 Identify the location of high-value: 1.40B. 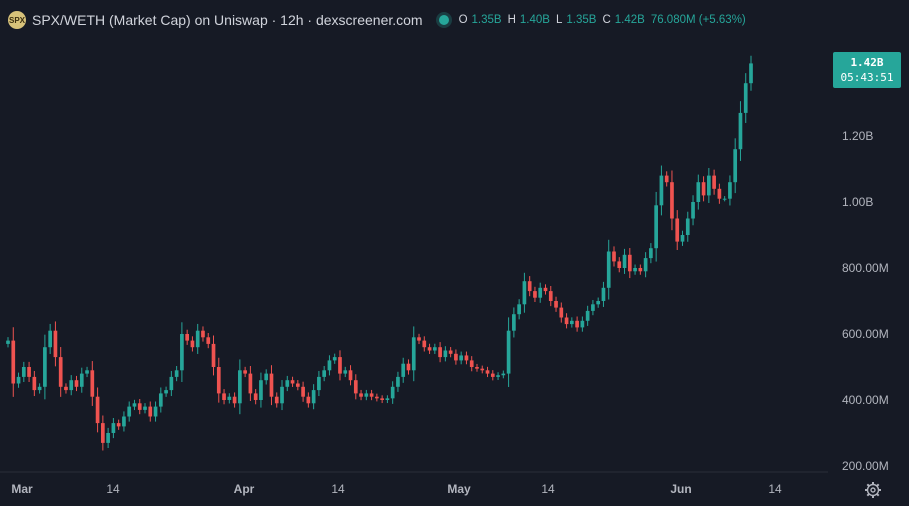
(534, 20).